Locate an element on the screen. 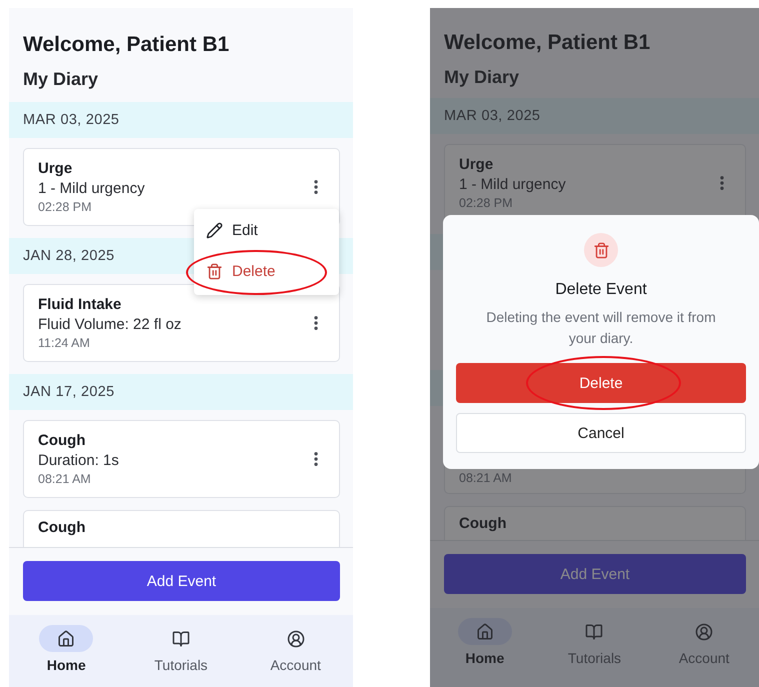 The height and width of the screenshot is (687, 759). event-detail: Fluid Volume: 22 fl oz is located at coordinates (110, 324).